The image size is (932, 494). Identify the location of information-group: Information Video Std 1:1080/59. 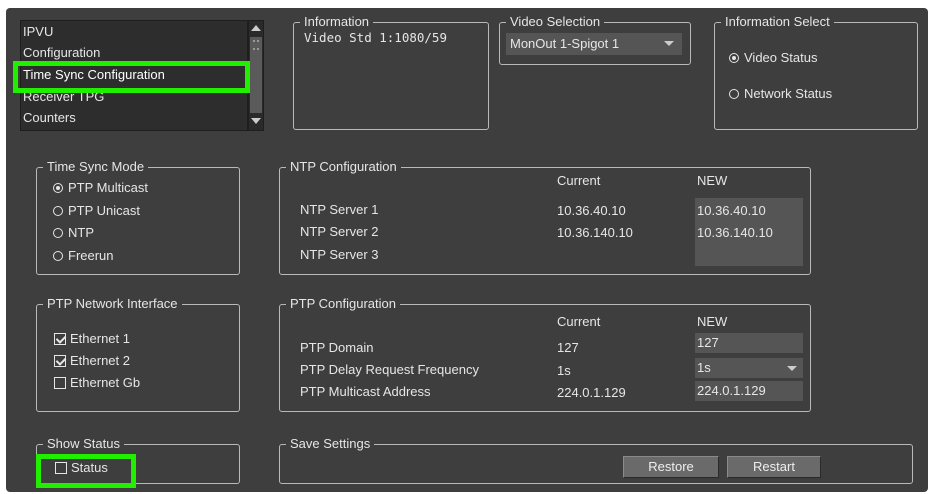
(391, 72).